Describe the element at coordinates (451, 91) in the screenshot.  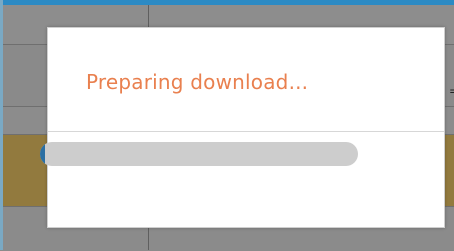
I see `background-text-fragment: =` at that location.